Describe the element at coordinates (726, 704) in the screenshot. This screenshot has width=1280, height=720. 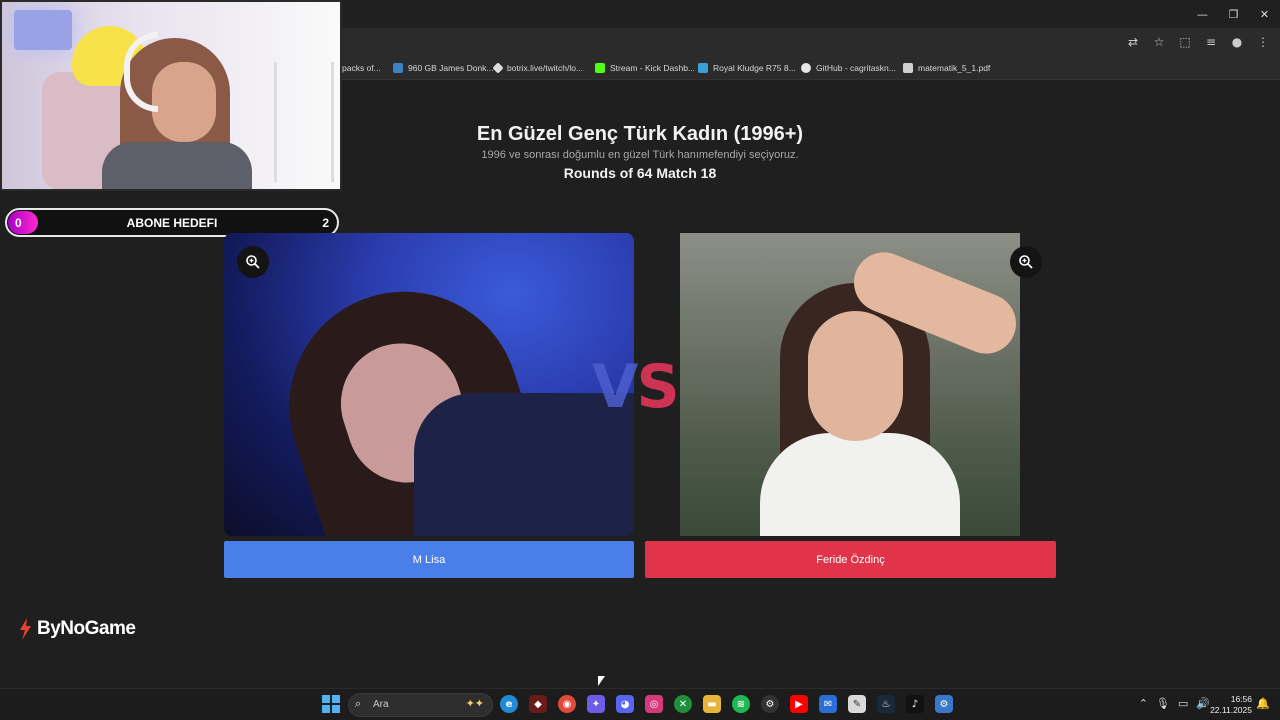
I see `taskbar-apps: e ◆ ◉ ✦ ◕ ◎ ✕ ▬ ≋ ⚙ ▶ ✉ ✎ ♨ ♪ ⚙` at that location.